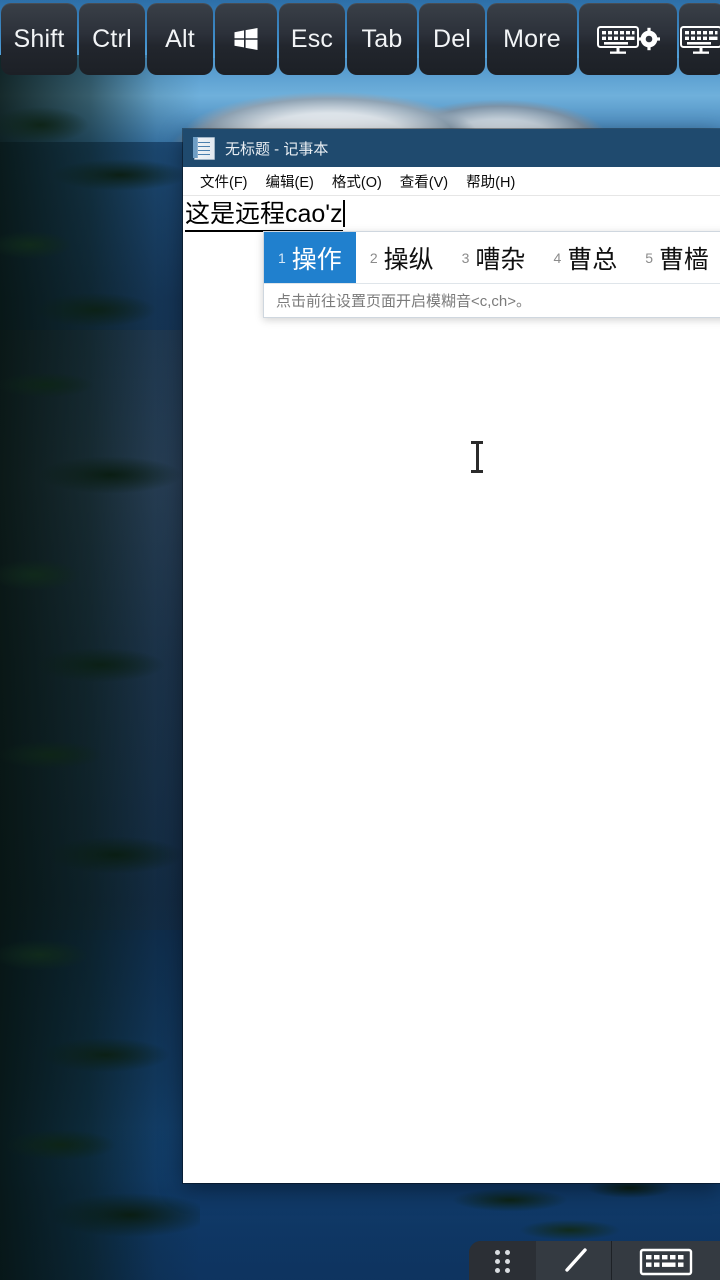  Describe the element at coordinates (684, 259) in the screenshot. I see `ime-candidate-5-text: 曹樯` at that location.